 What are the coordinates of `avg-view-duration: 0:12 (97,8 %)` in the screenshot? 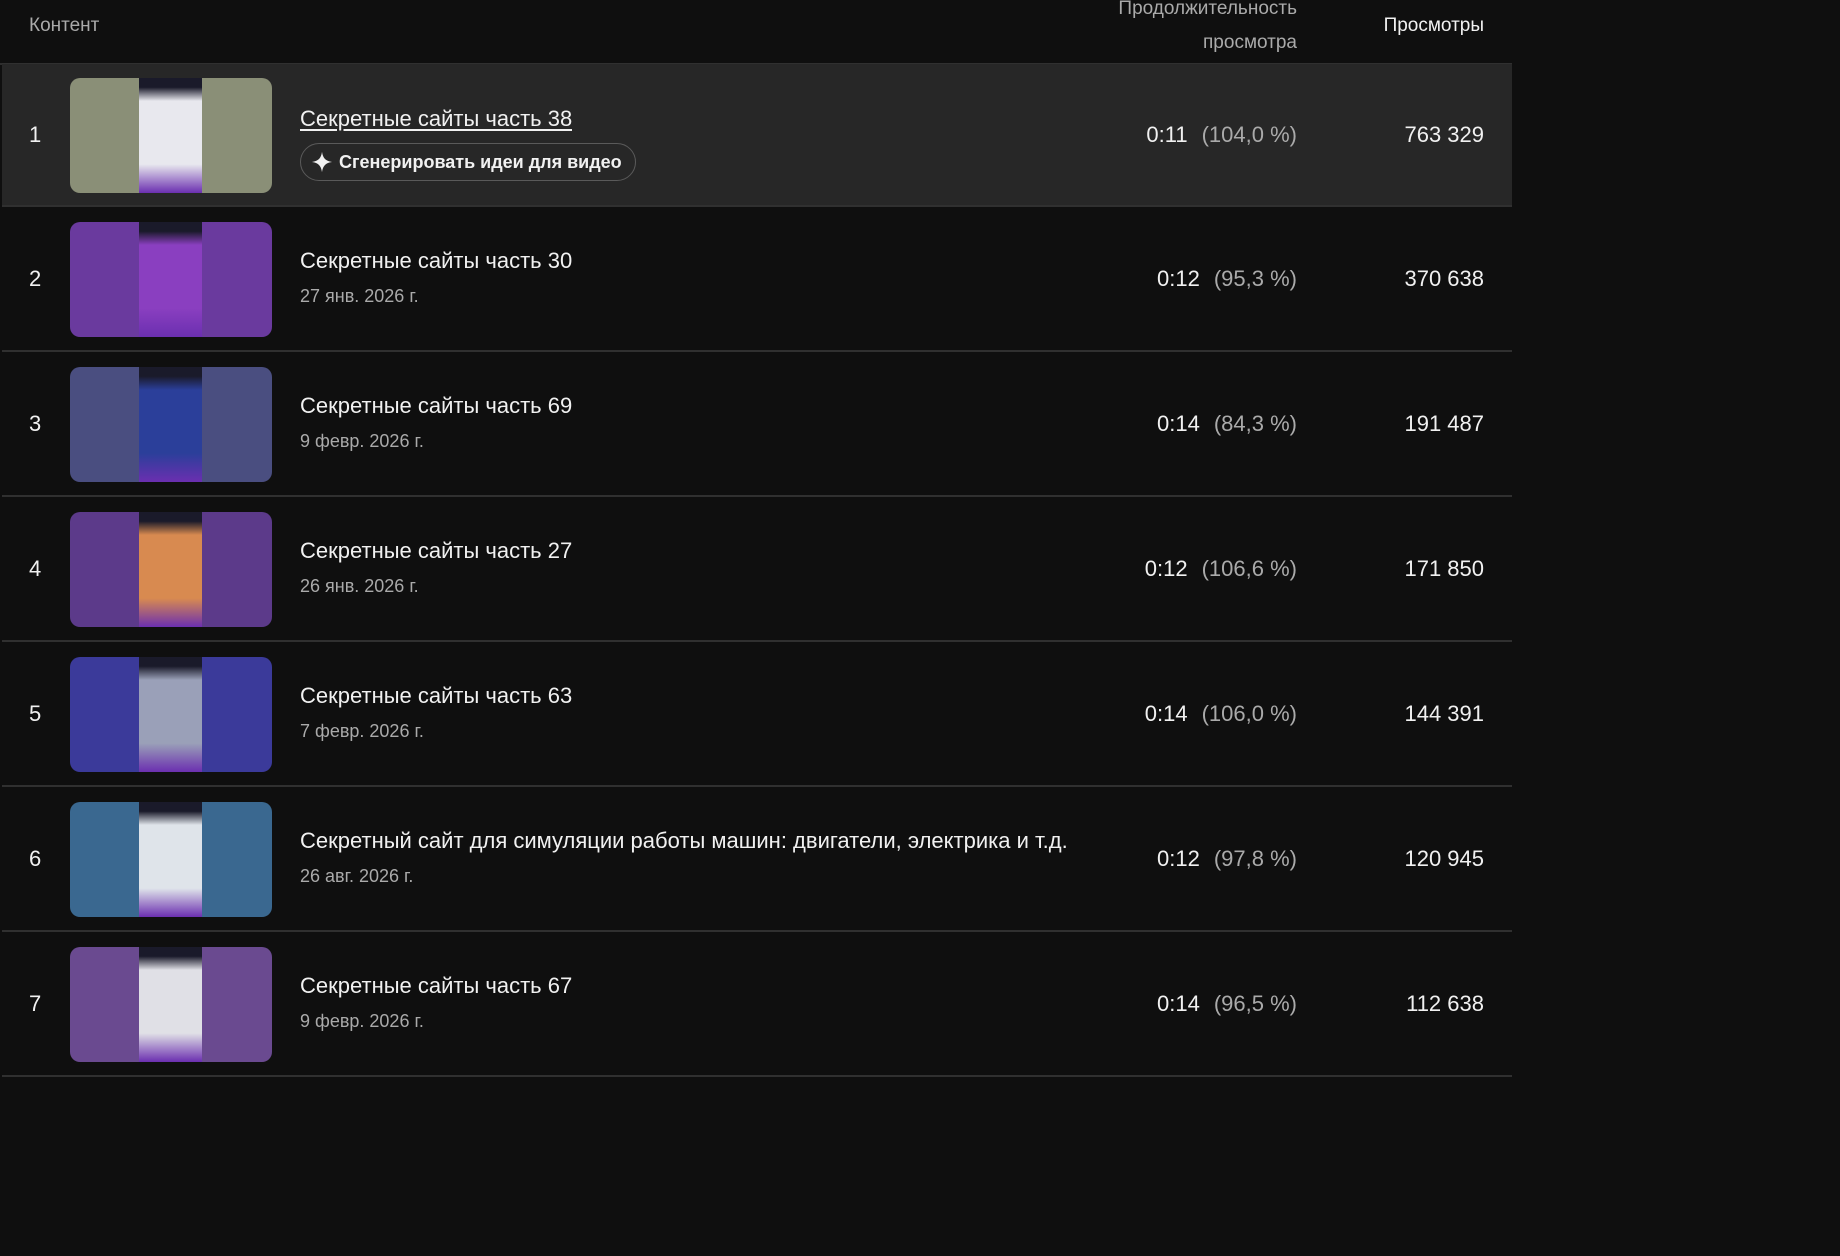 It's located at (1227, 859).